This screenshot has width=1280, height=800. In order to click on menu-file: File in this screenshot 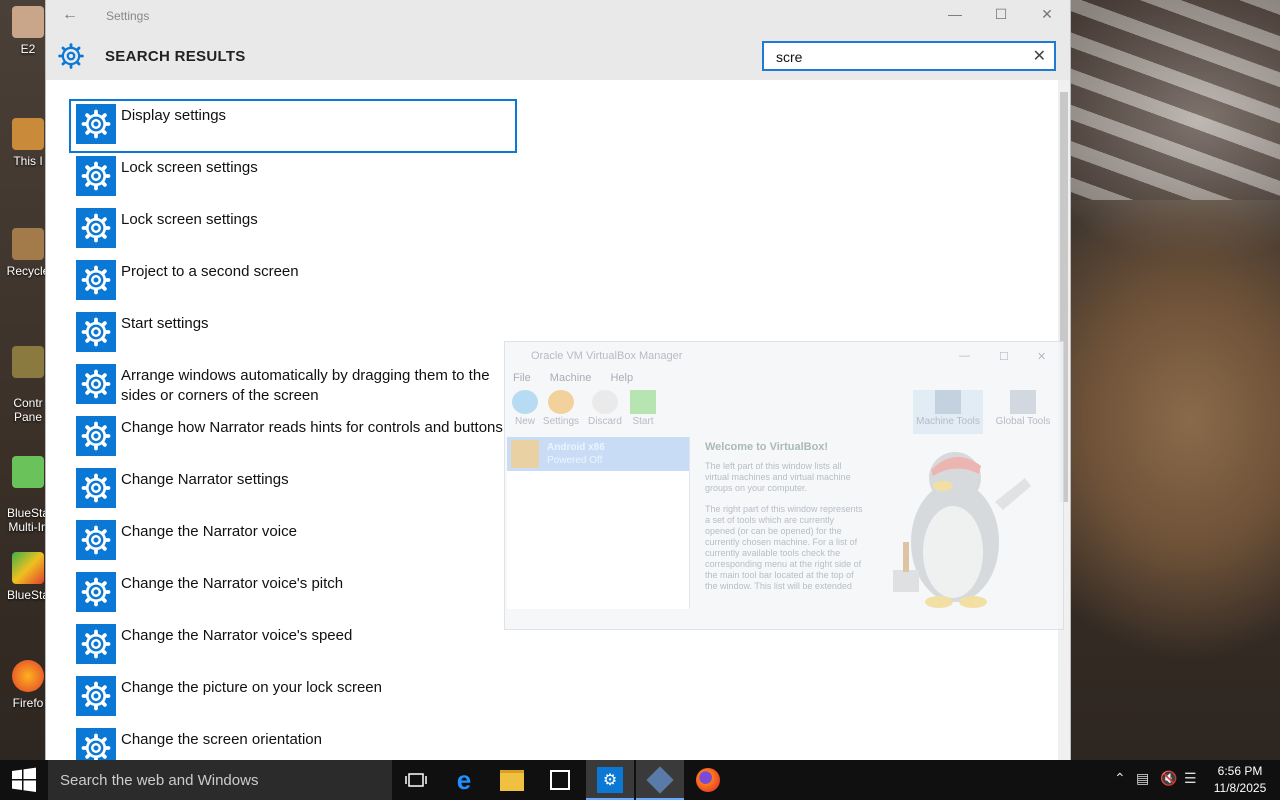, I will do `click(522, 378)`.